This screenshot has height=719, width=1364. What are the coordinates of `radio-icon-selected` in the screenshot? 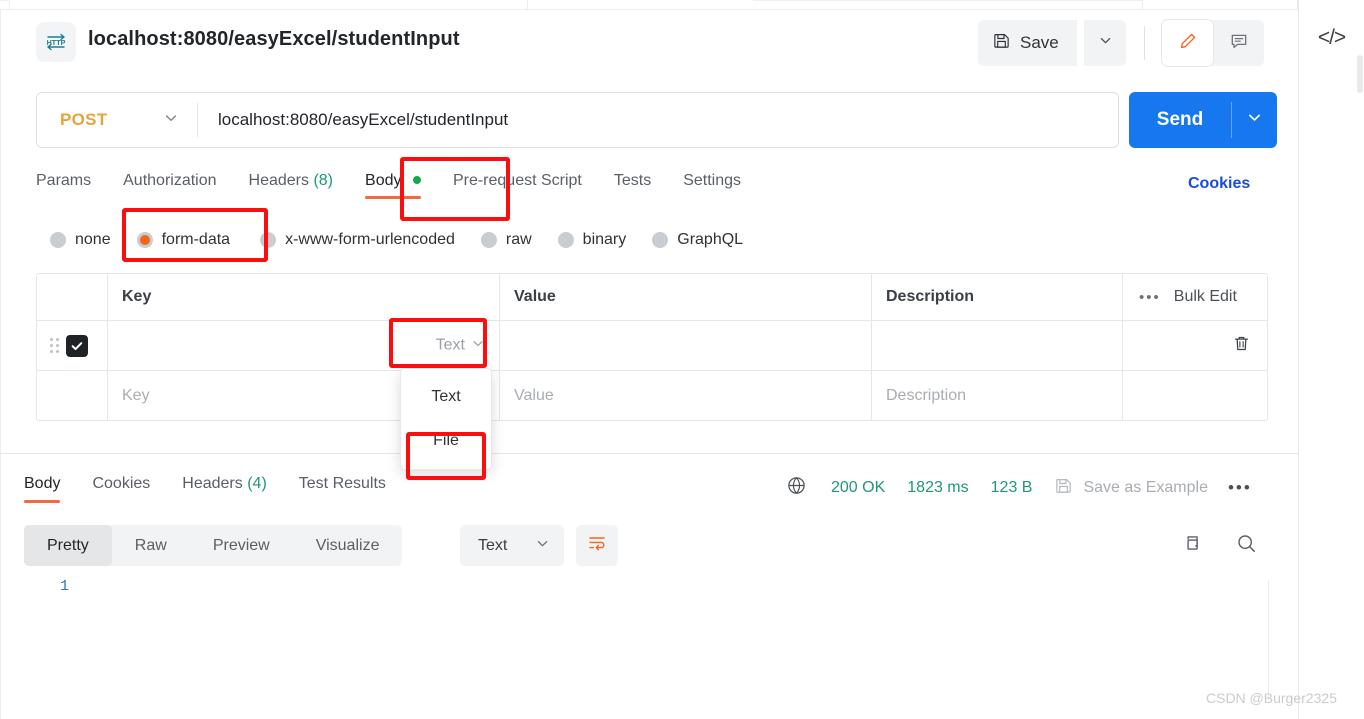 It's located at (144, 240).